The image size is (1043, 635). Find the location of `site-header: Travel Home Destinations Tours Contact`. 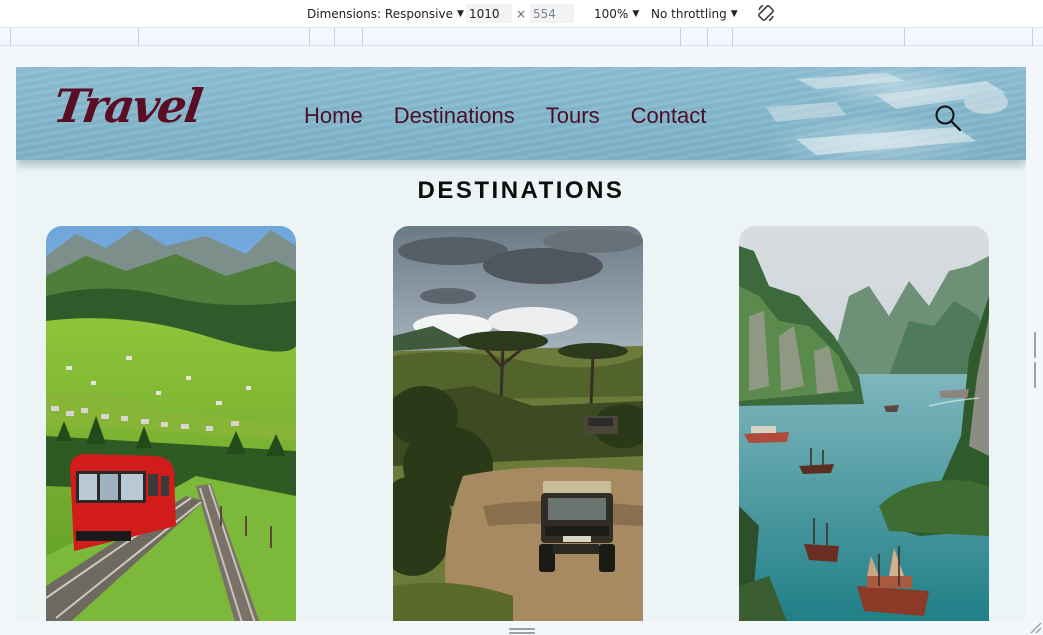

site-header: Travel Home Destinations Tours Contact is located at coordinates (521, 113).